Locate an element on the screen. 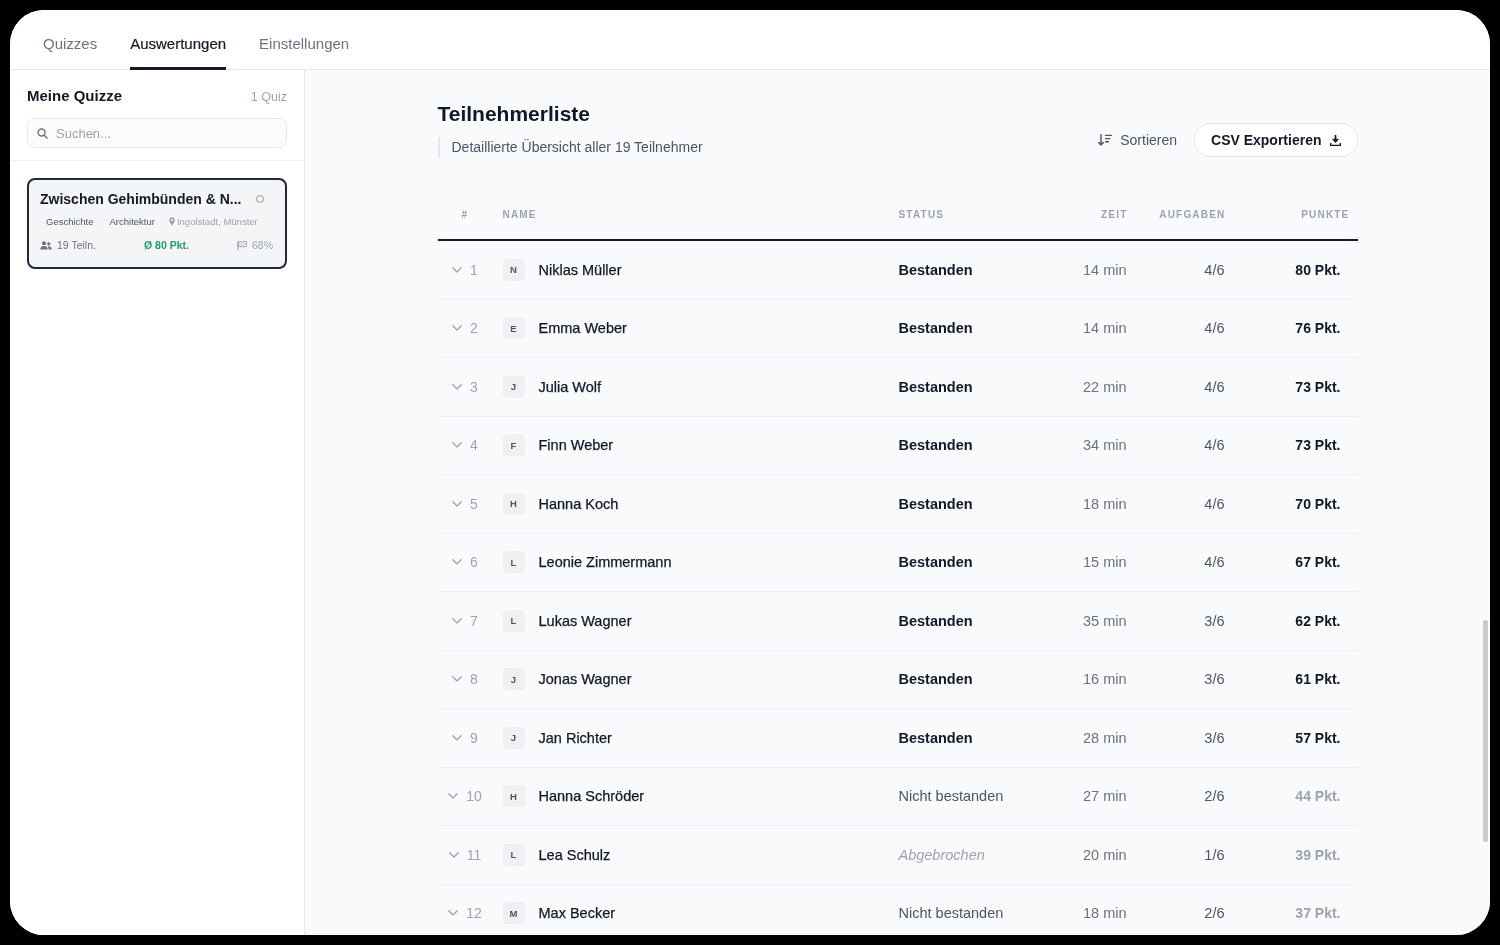 This screenshot has height=945, width=1500. column-header: # is located at coordinates (465, 214).